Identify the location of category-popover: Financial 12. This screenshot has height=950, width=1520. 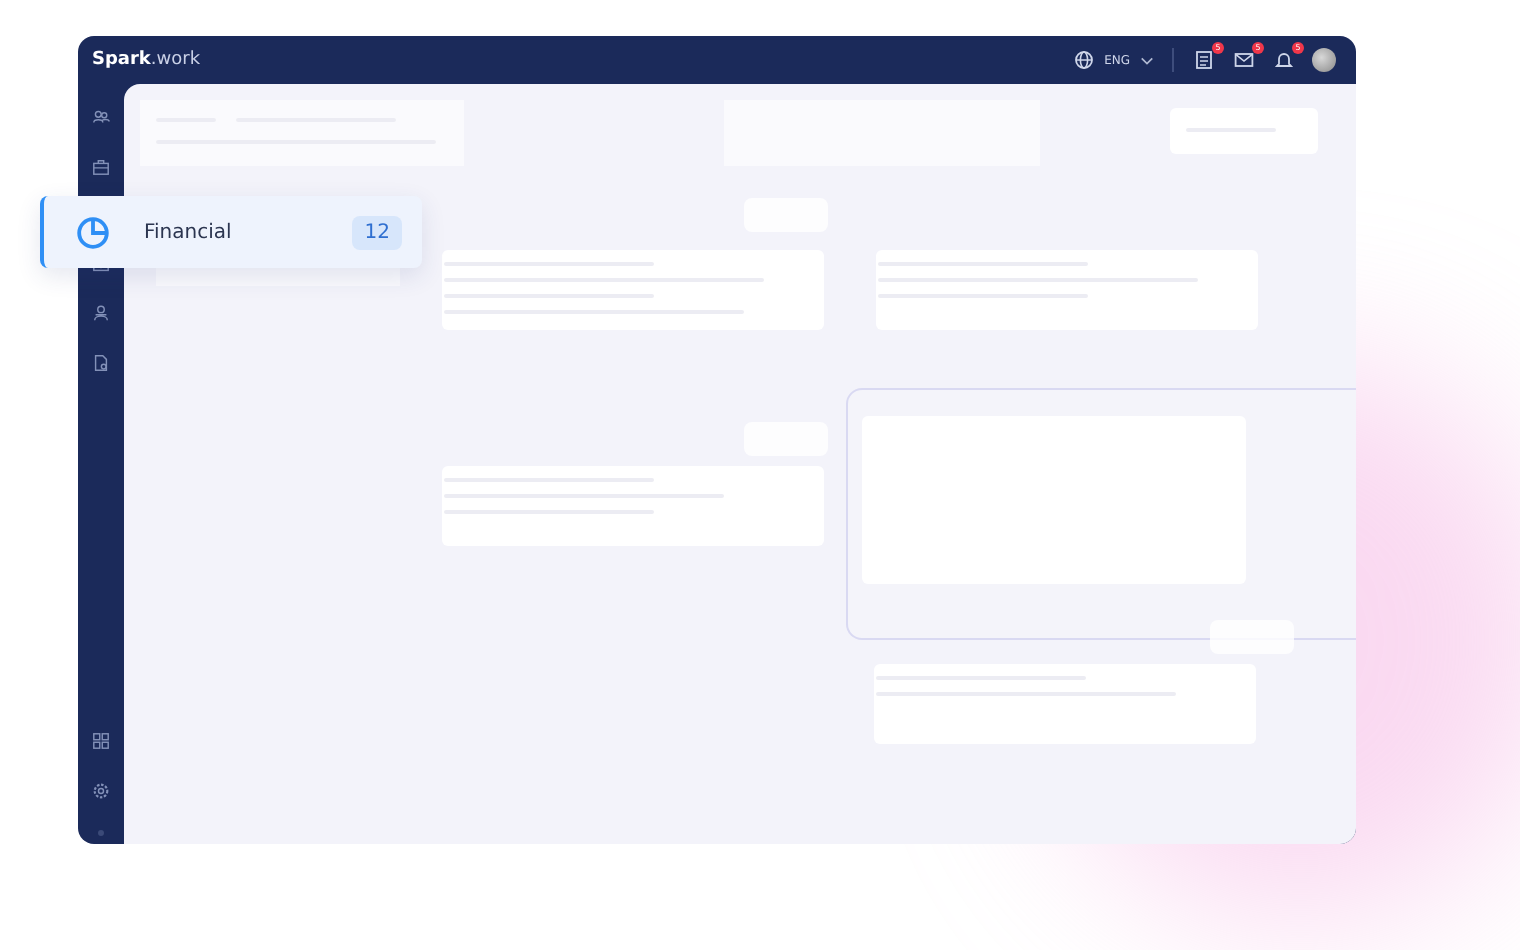
(231, 232).